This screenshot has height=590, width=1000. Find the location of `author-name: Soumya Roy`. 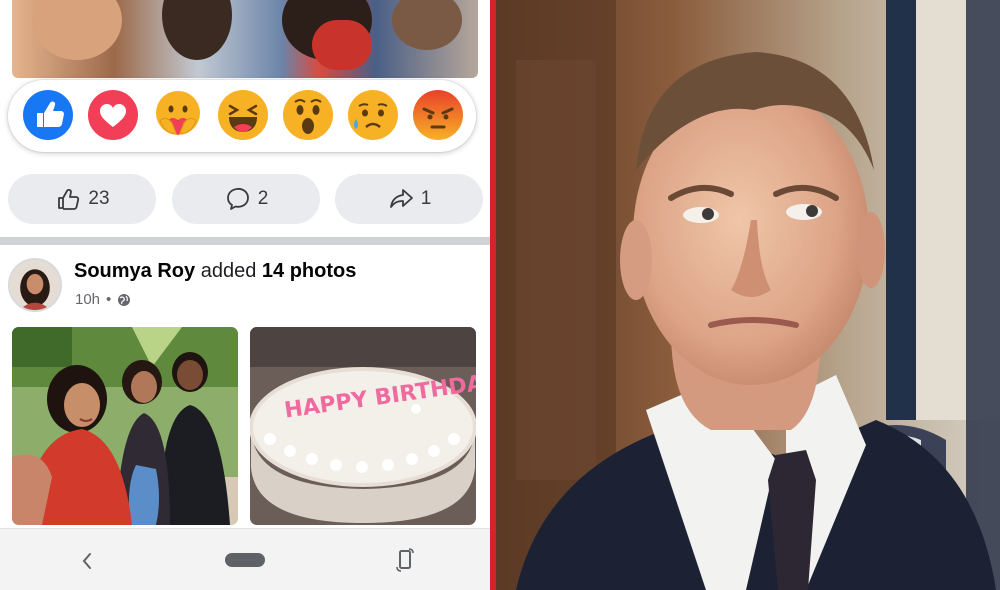

author-name: Soumya Roy is located at coordinates (134, 271).